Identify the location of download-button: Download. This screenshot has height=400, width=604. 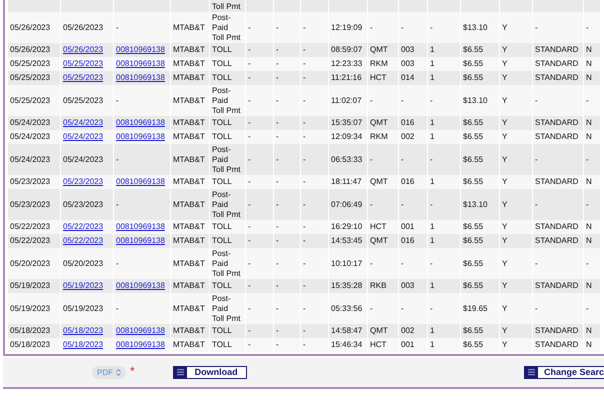
(209, 372).